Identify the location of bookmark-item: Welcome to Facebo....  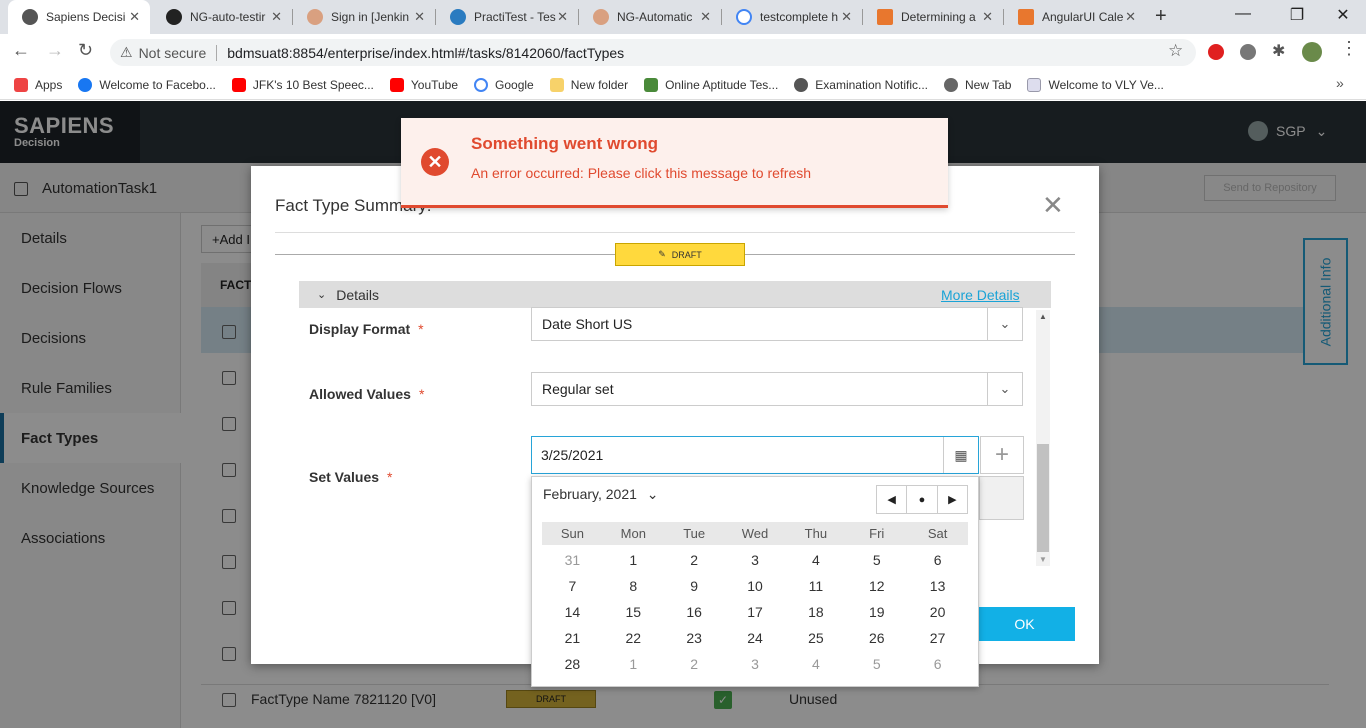
(147, 84).